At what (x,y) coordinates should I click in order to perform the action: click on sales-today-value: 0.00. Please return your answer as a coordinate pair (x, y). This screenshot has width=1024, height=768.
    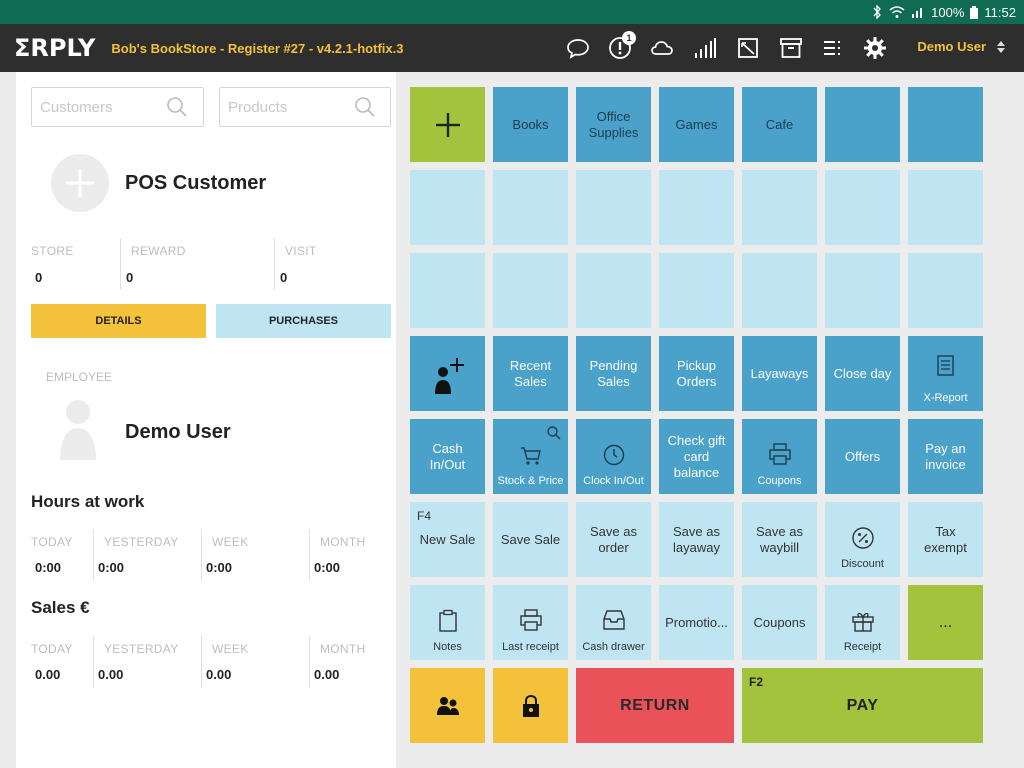
    Looking at the image, I should click on (48, 674).